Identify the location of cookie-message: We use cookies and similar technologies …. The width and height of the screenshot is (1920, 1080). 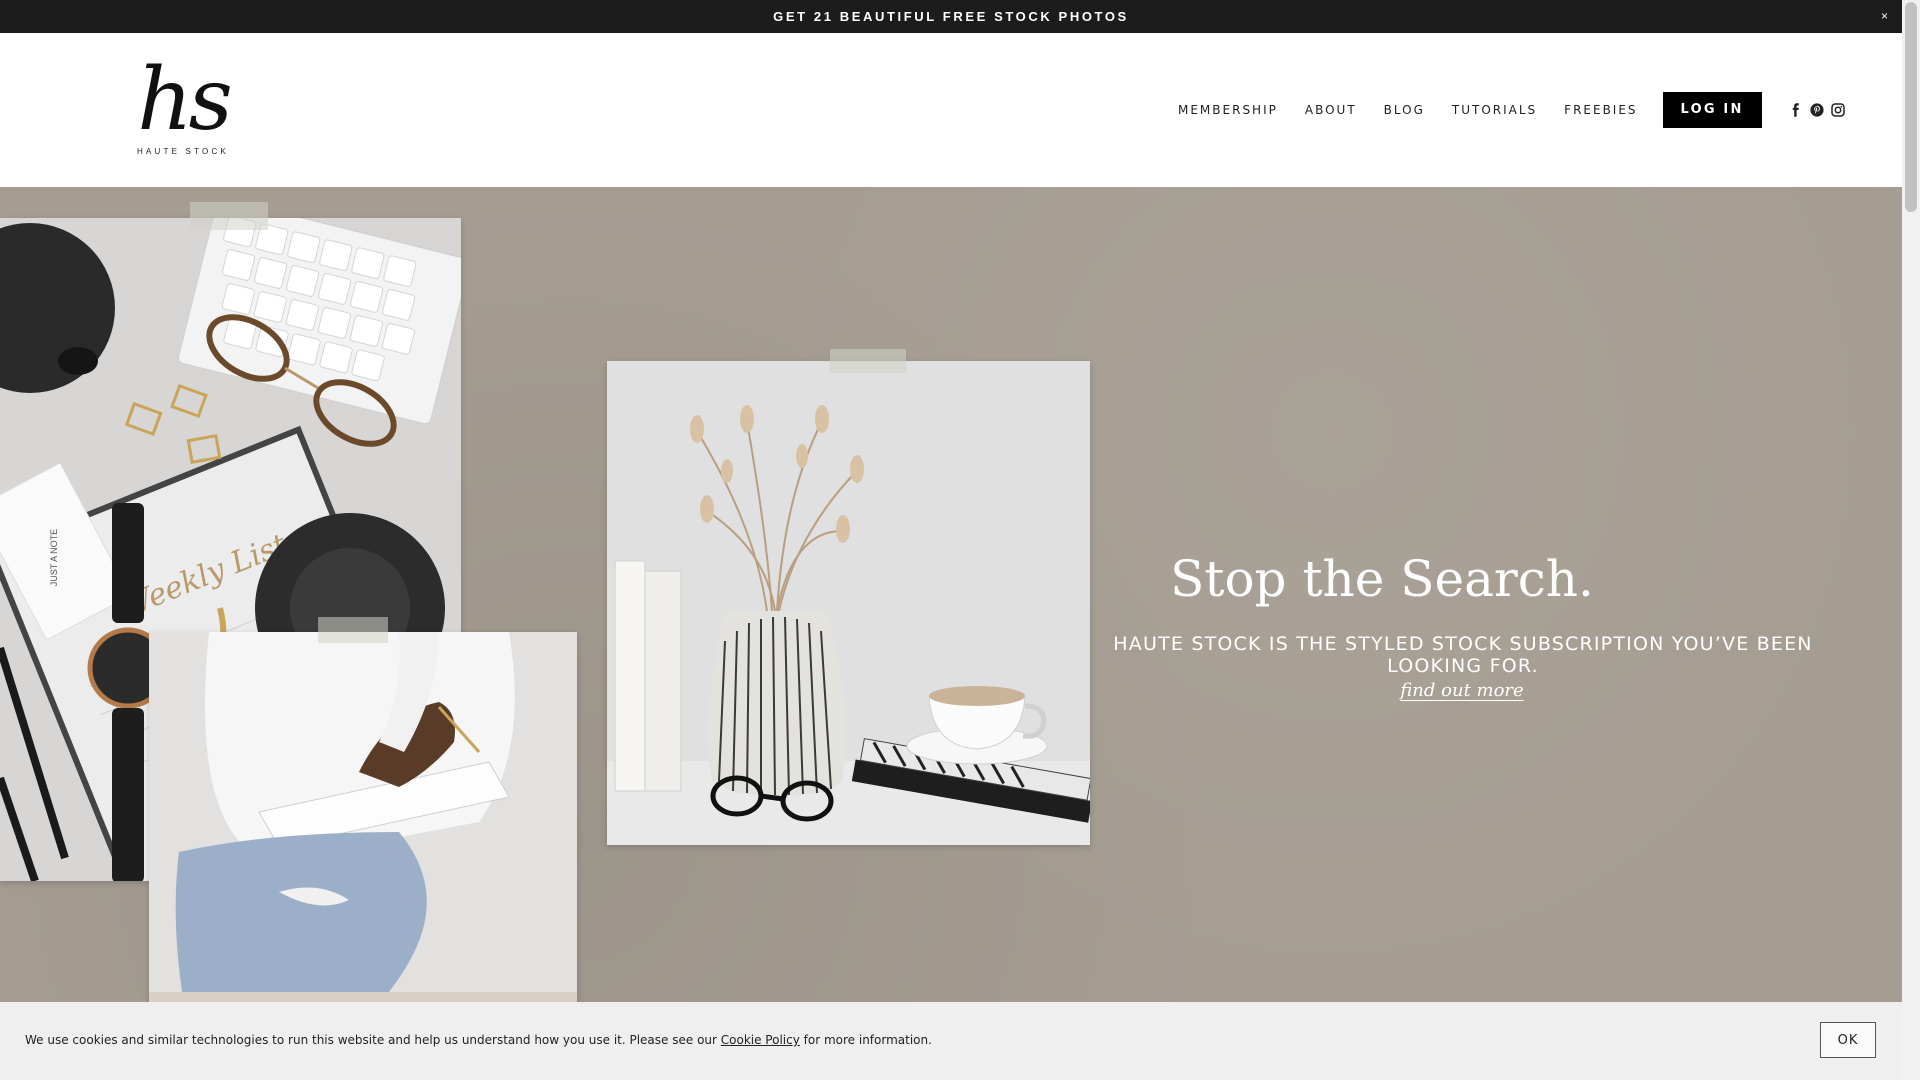
(478, 1040).